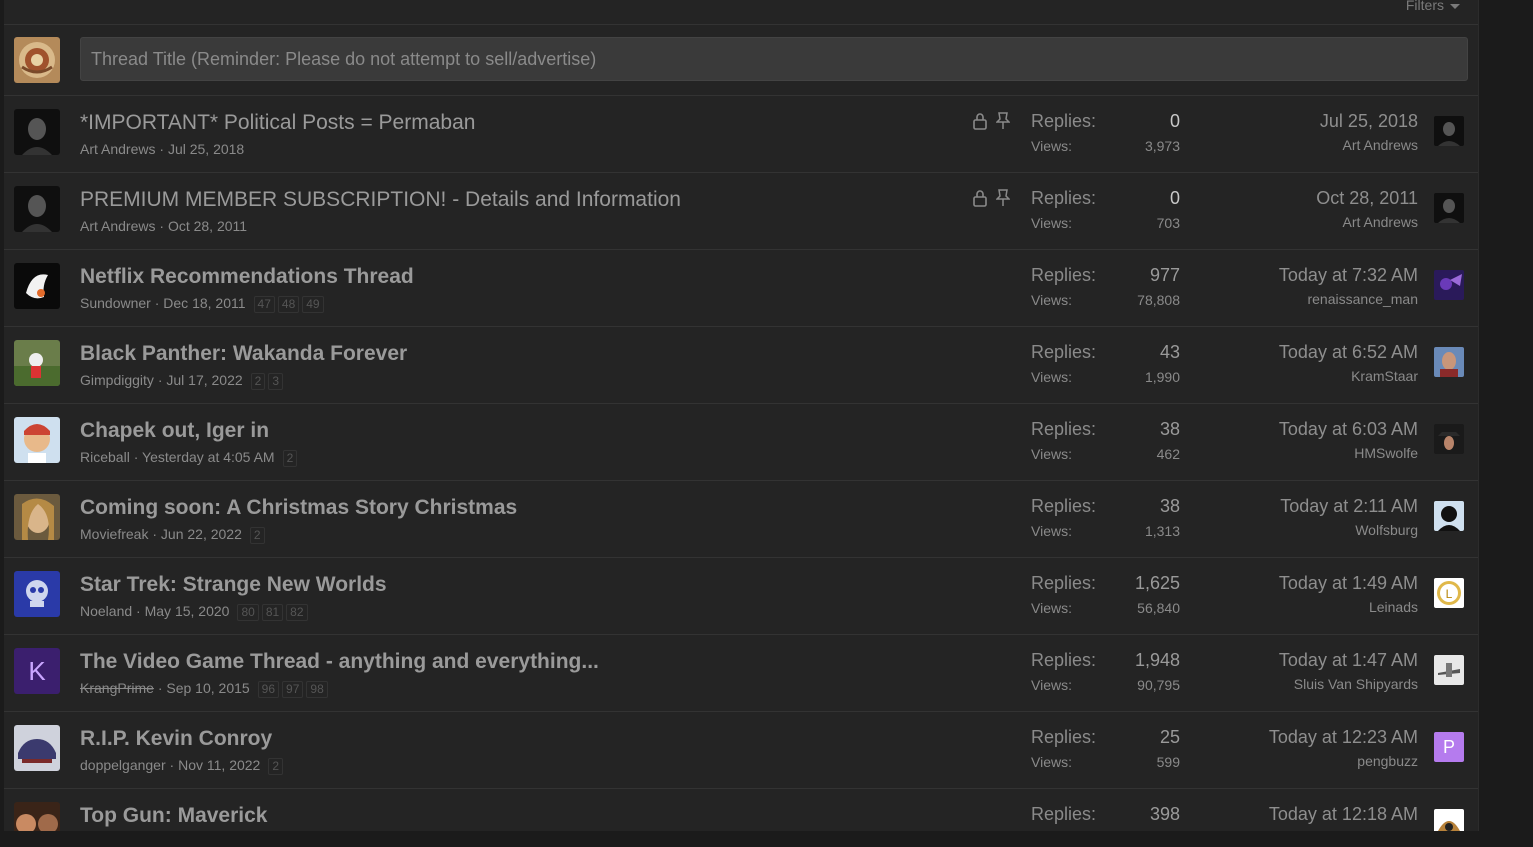  Describe the element at coordinates (298, 508) in the screenshot. I see `thread-title-link: Coming soon: A Christmas Story Christmas` at that location.